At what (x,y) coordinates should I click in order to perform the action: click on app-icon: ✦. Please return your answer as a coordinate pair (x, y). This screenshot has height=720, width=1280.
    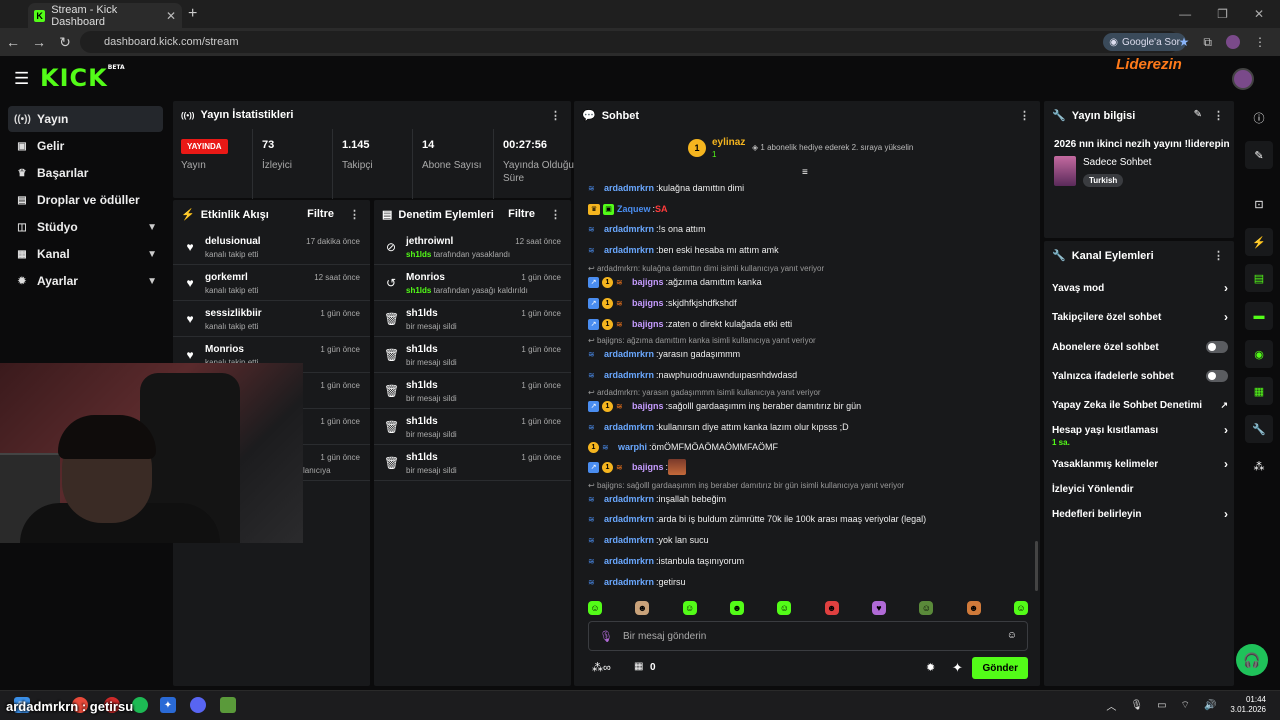
    Looking at the image, I should click on (168, 705).